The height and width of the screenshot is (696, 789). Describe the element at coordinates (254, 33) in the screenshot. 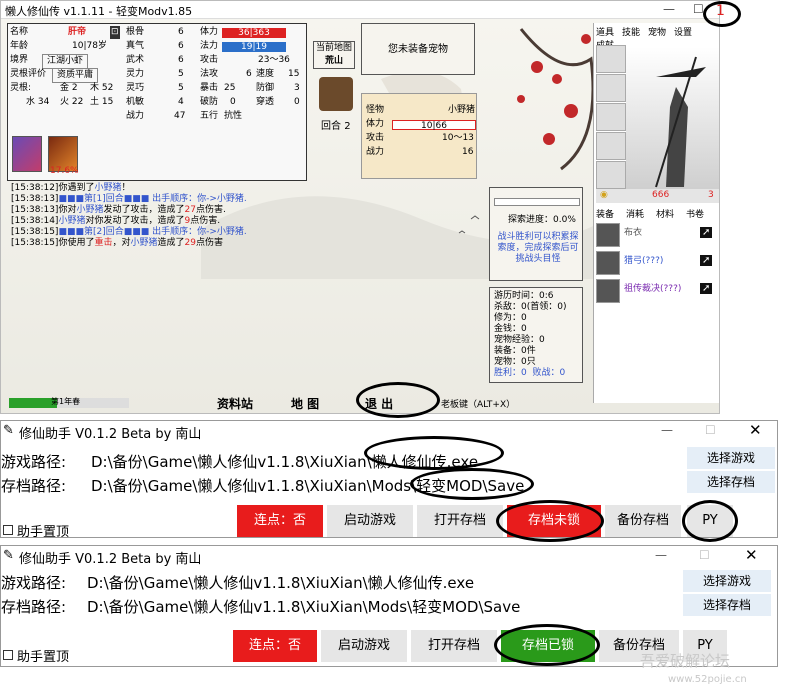

I see `hp-value: 36|363` at that location.